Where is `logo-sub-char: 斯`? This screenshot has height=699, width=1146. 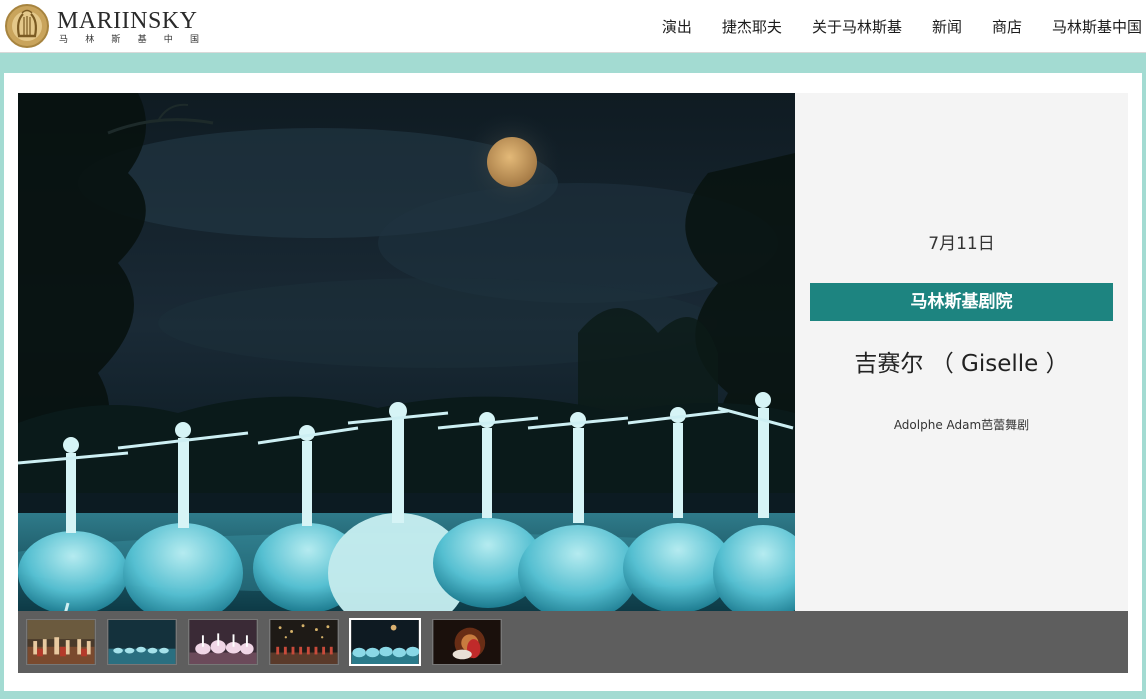
logo-sub-char: 斯 is located at coordinates (116, 40).